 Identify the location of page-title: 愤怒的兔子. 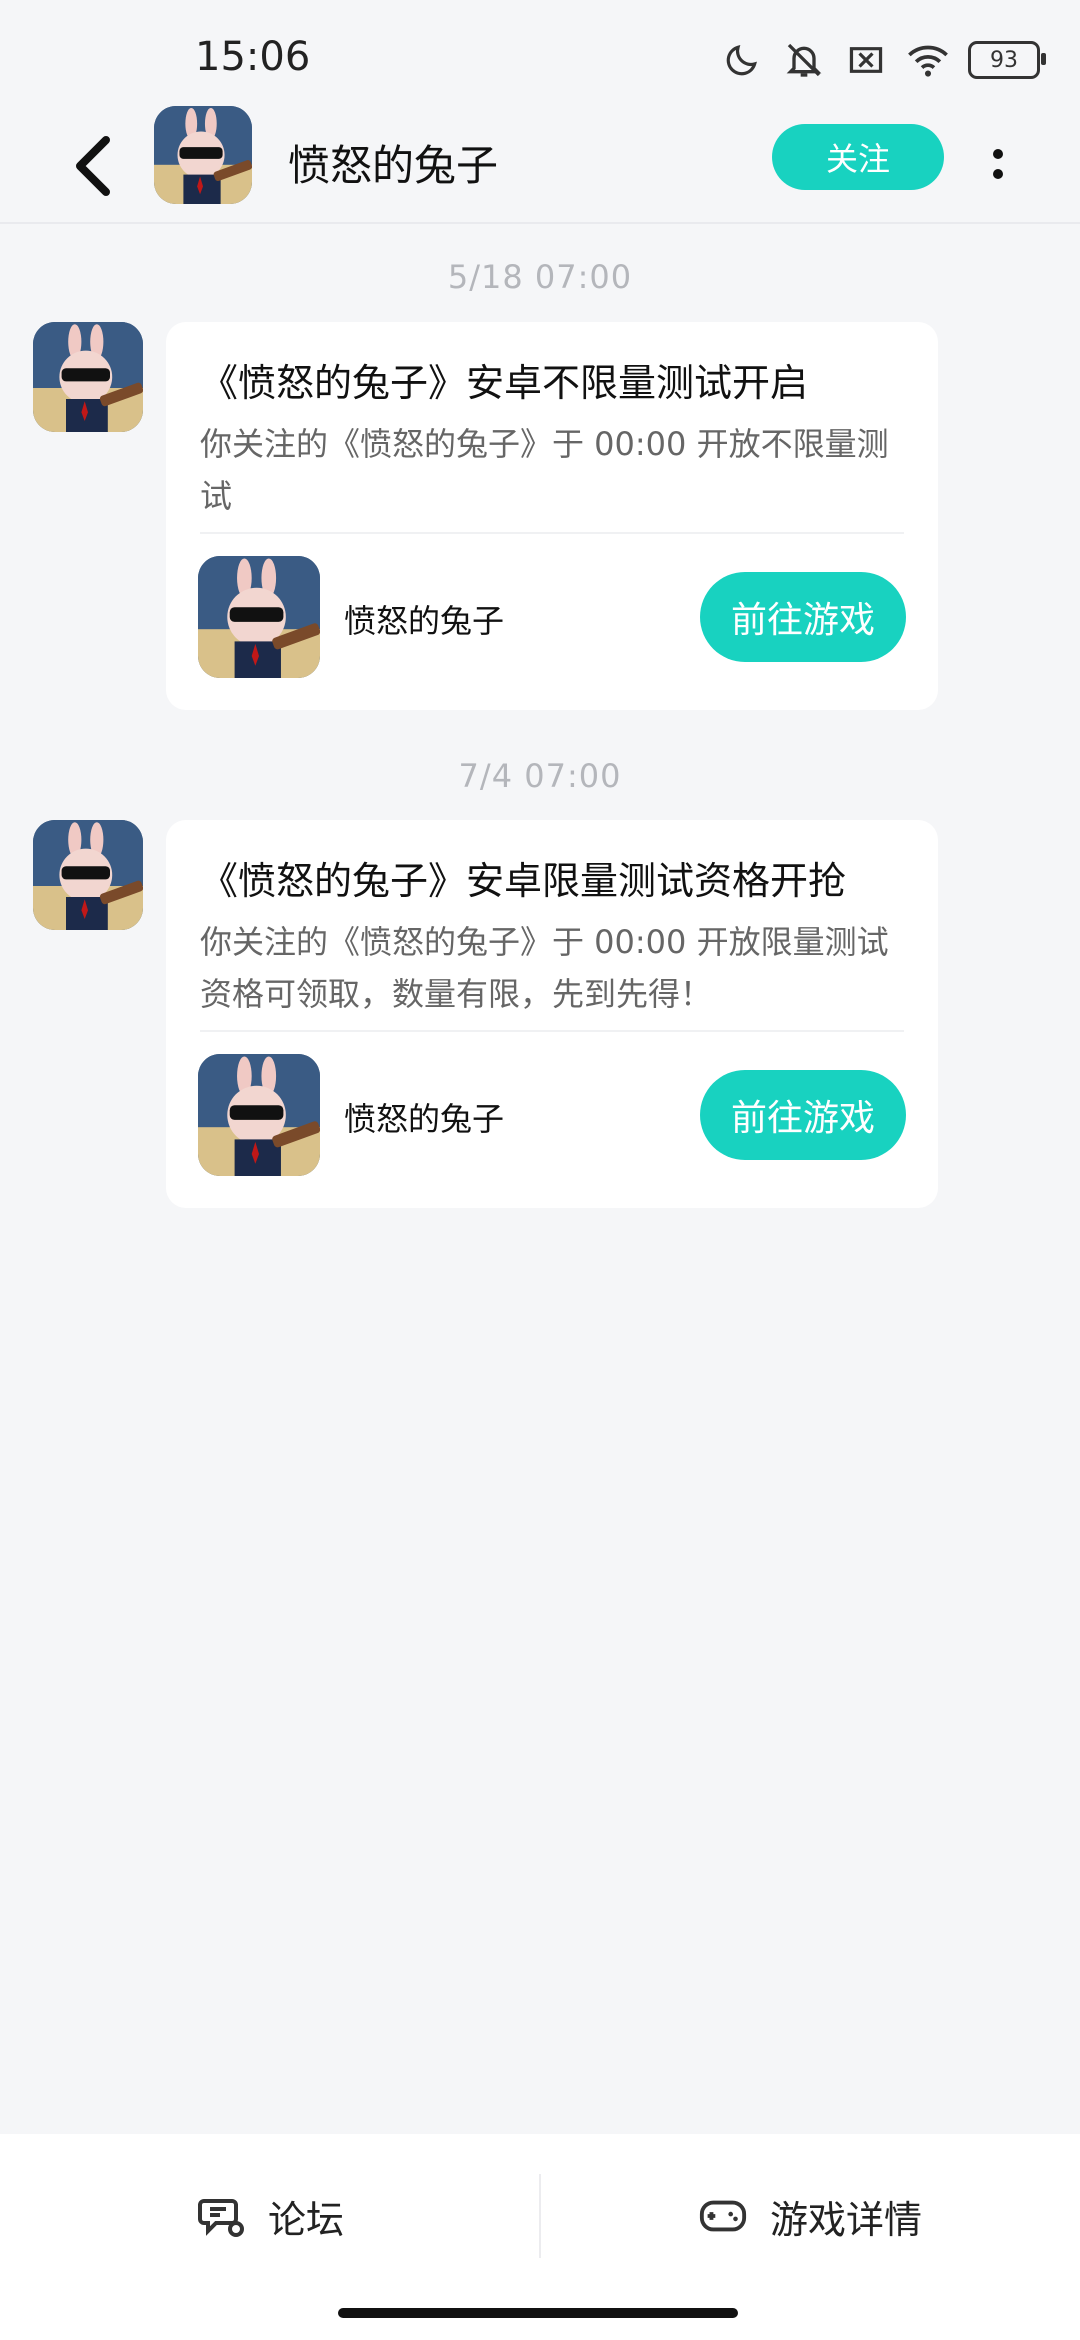
(393, 165).